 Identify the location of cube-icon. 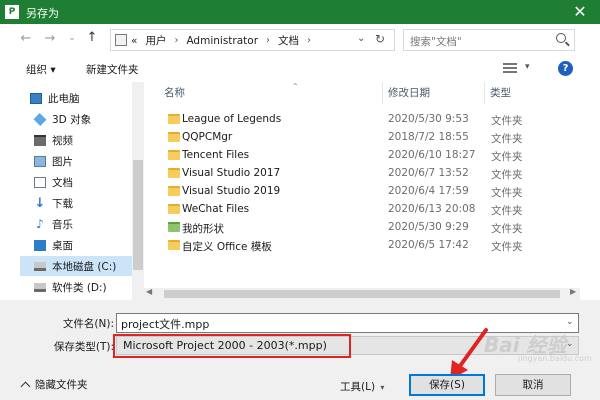
(40, 119).